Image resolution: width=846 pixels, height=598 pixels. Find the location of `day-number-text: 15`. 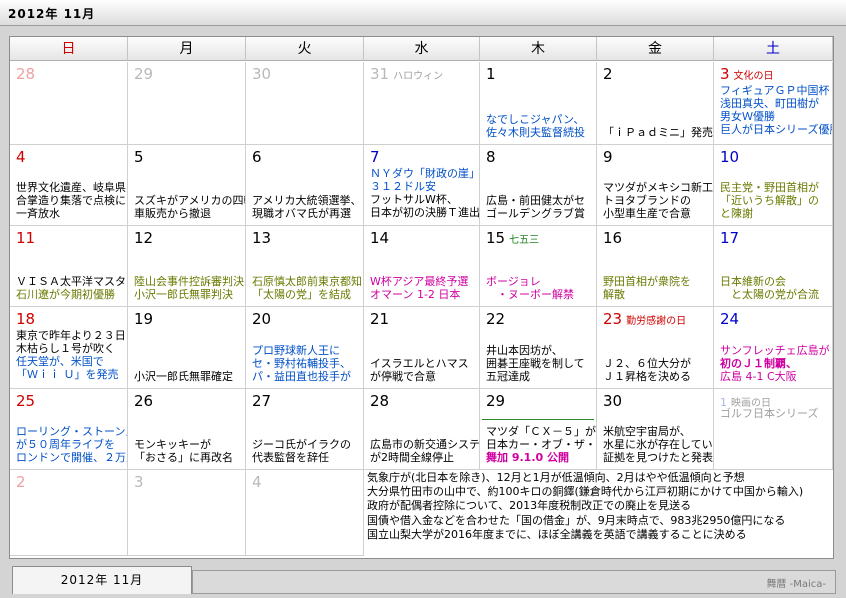

day-number-text: 15 is located at coordinates (496, 238).